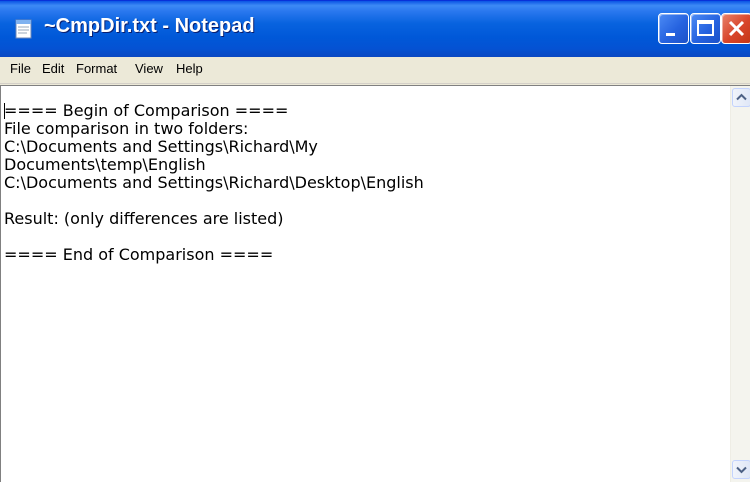 This screenshot has width=750, height=482. Describe the element at coordinates (139, 254) in the screenshot. I see `document-line: ==== End of Comparison ====` at that location.